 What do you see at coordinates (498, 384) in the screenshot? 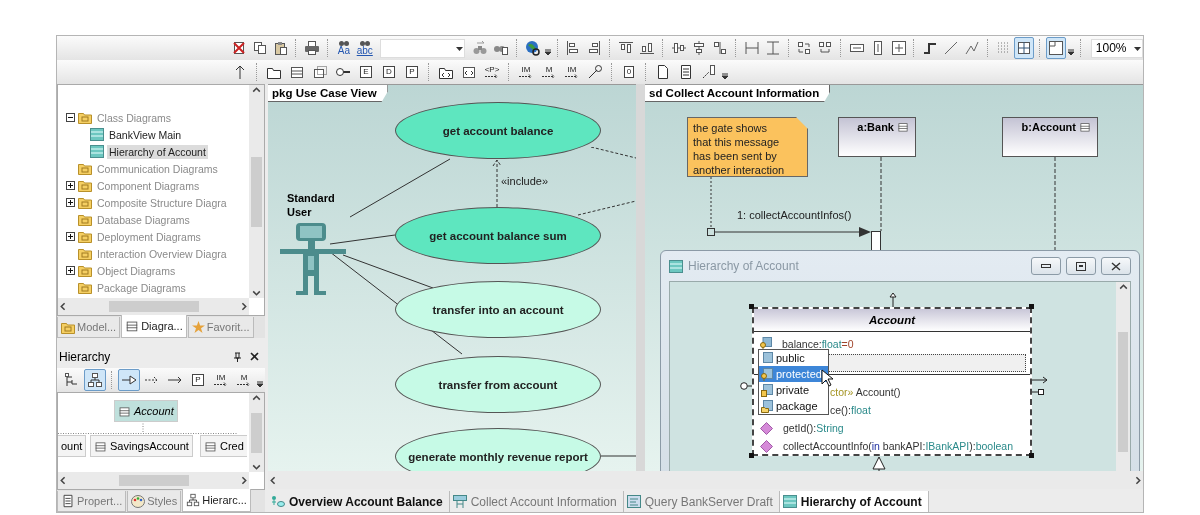
I see `use-case: transfer from account` at bounding box center [498, 384].